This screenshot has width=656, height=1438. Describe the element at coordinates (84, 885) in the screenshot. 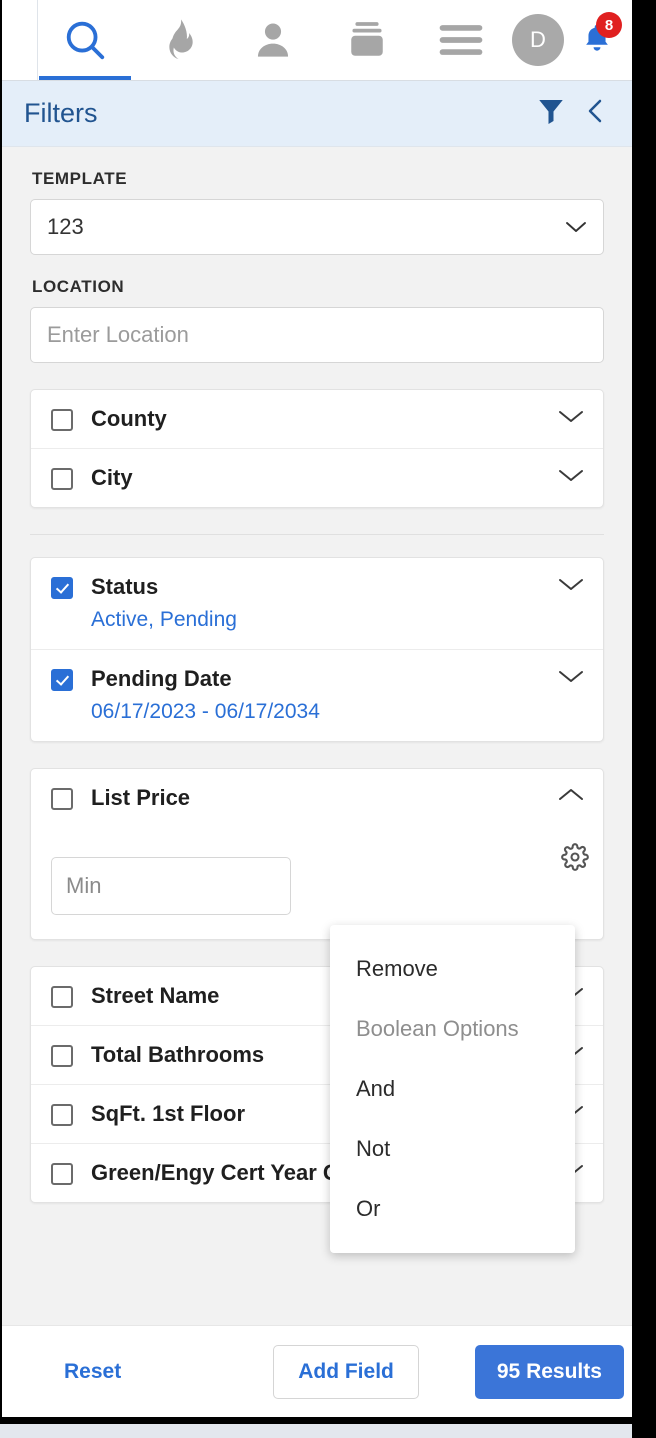

I see `min-placeholder: Min` at that location.